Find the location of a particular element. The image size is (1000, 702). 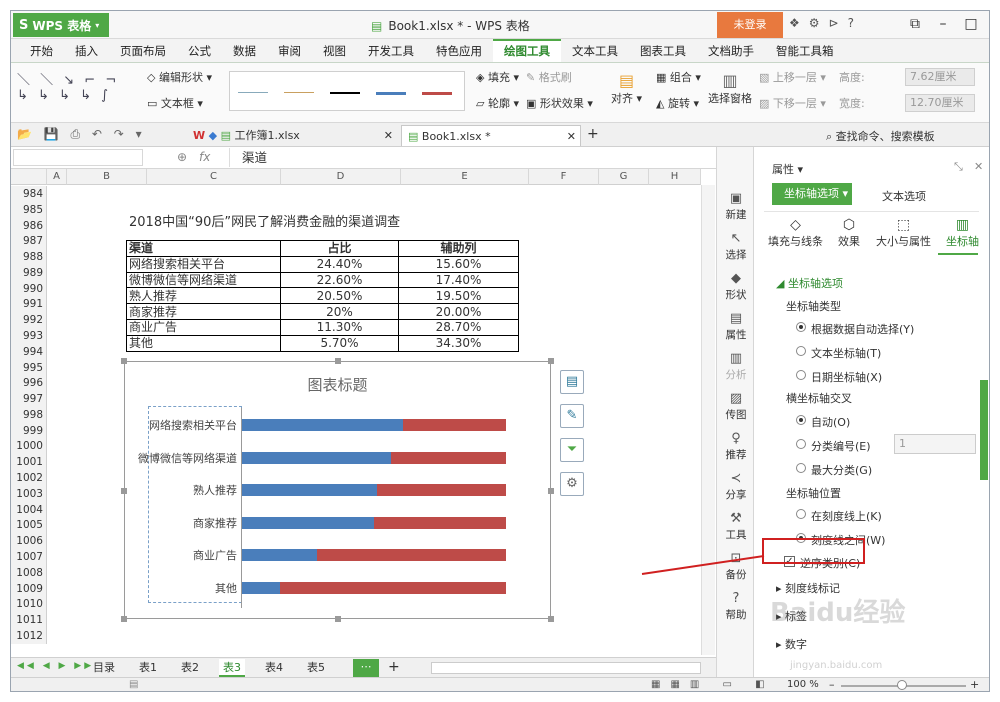

maximize-icon: □ is located at coordinates (971, 25).